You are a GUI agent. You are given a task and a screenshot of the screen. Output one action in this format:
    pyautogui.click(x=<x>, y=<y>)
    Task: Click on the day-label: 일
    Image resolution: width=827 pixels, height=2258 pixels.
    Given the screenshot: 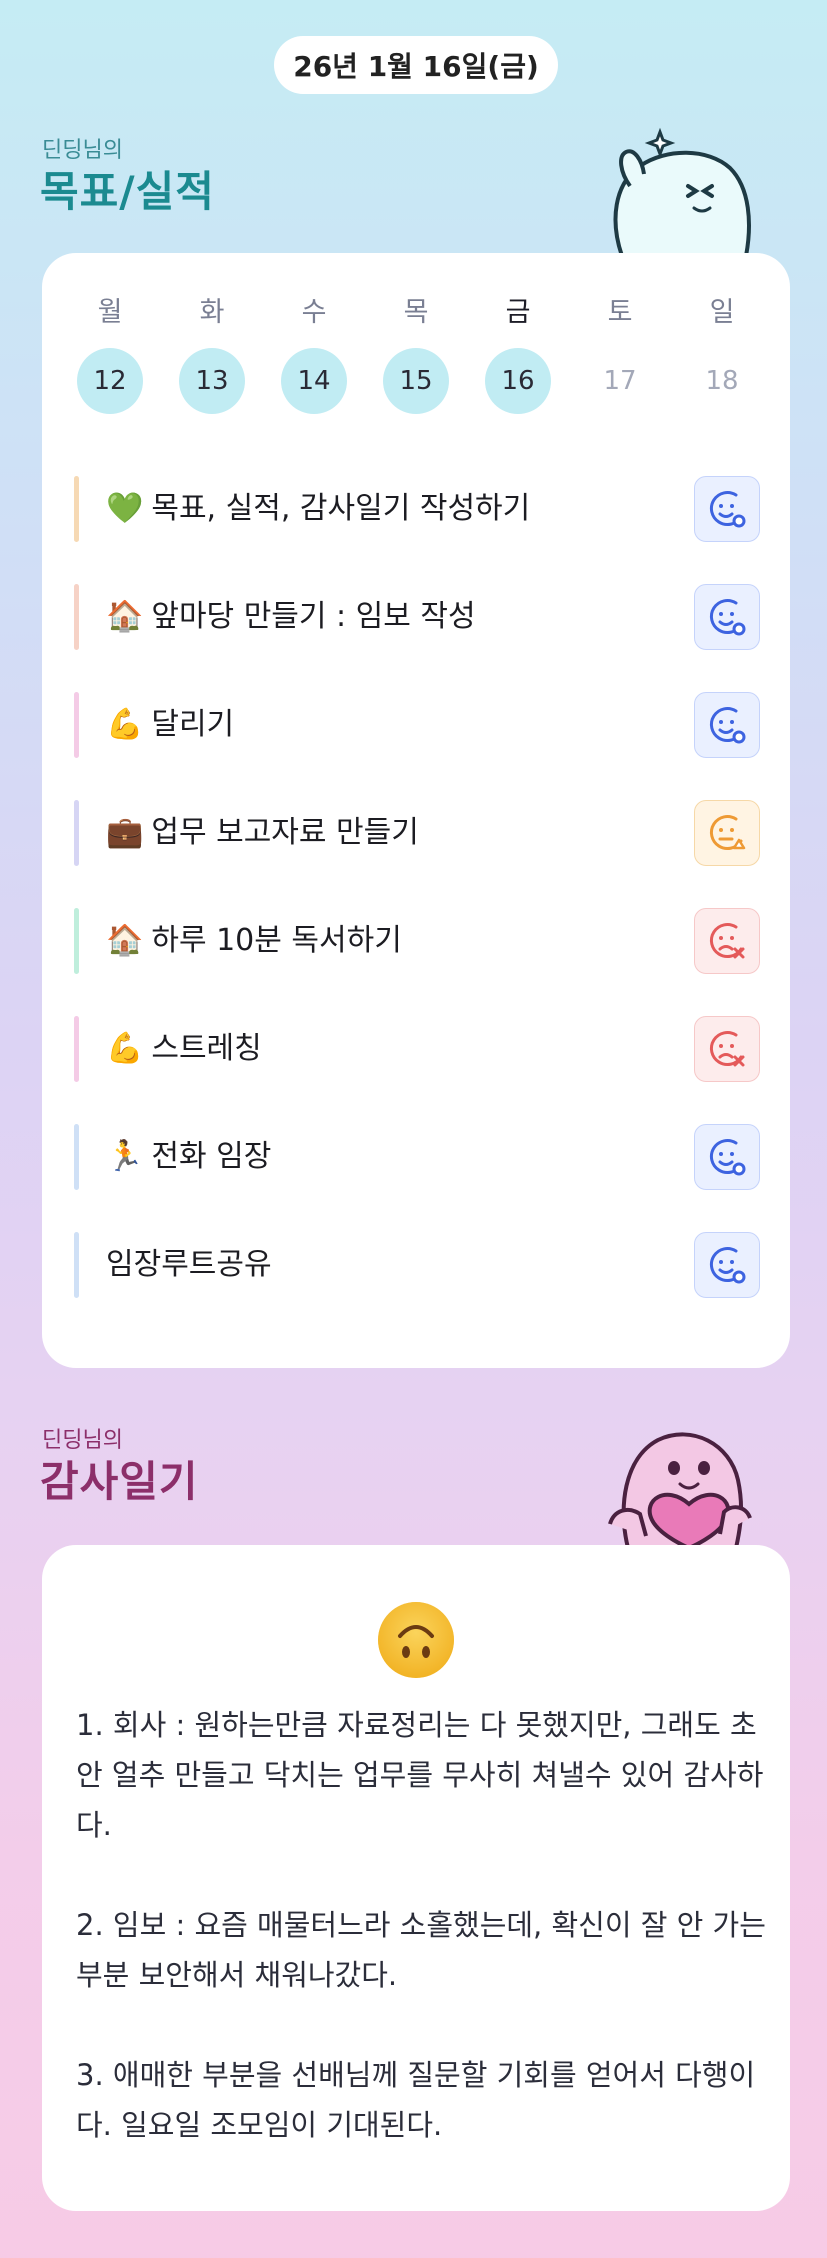 What is the action you would take?
    pyautogui.click(x=722, y=312)
    